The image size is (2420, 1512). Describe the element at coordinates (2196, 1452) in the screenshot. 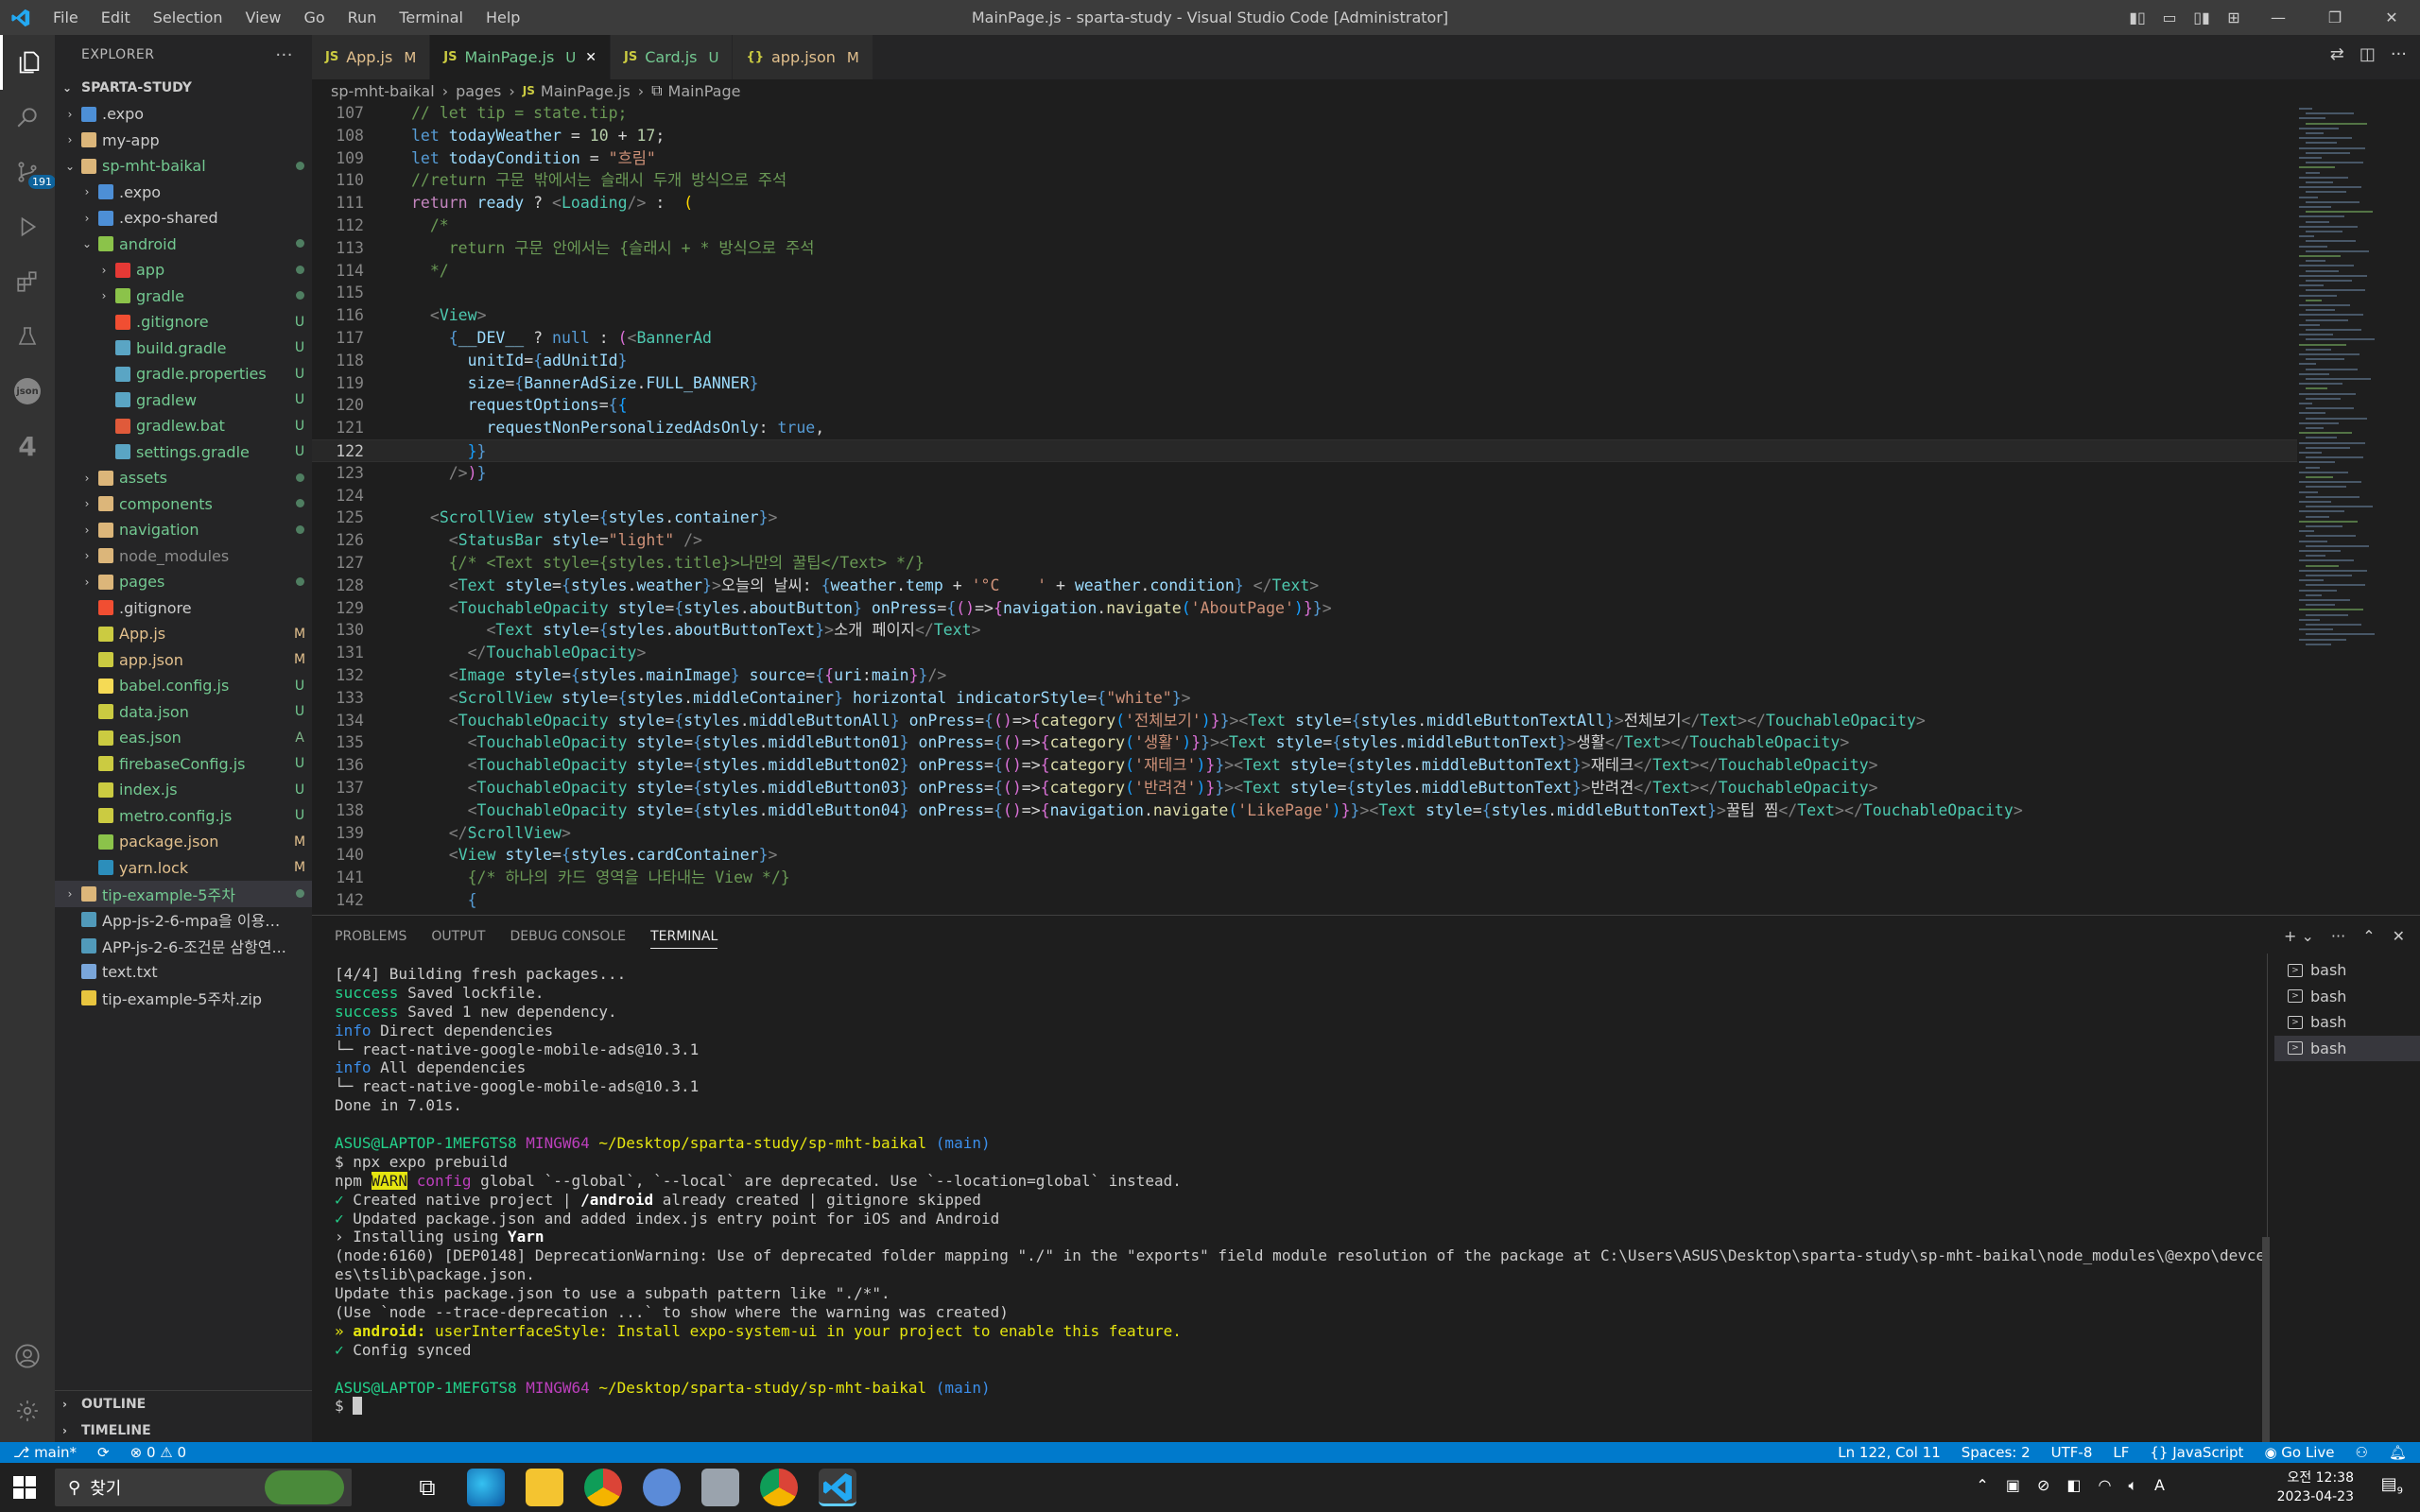

I see `language-mode: {} JavaScript` at that location.